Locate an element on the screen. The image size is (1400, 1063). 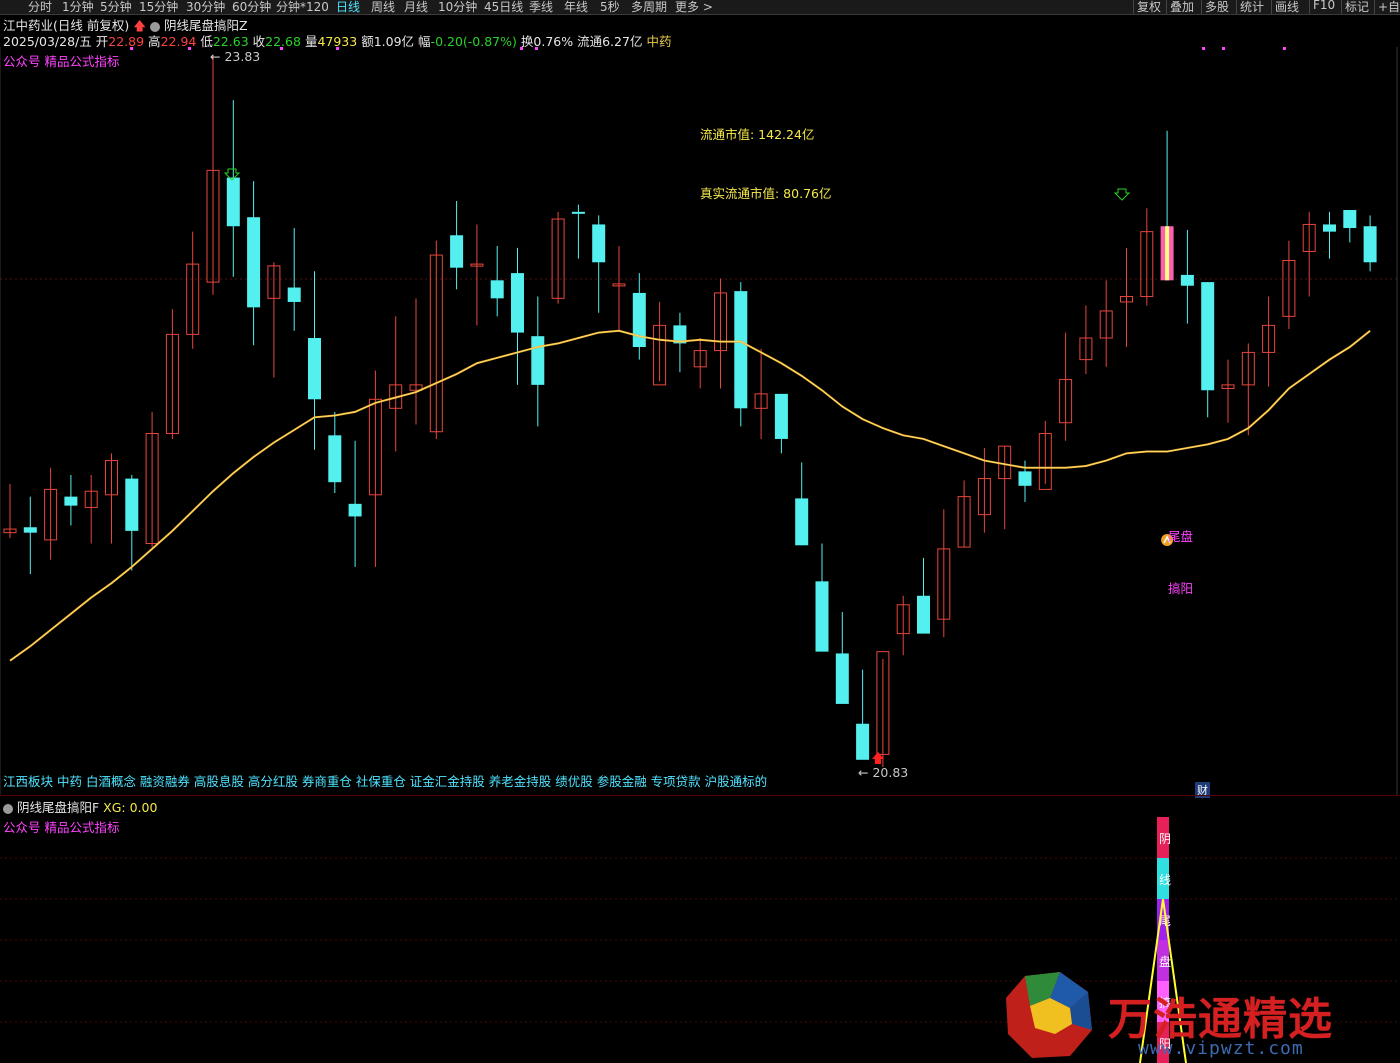
toolbar-item-16: 更多 > is located at coordinates (694, 7).